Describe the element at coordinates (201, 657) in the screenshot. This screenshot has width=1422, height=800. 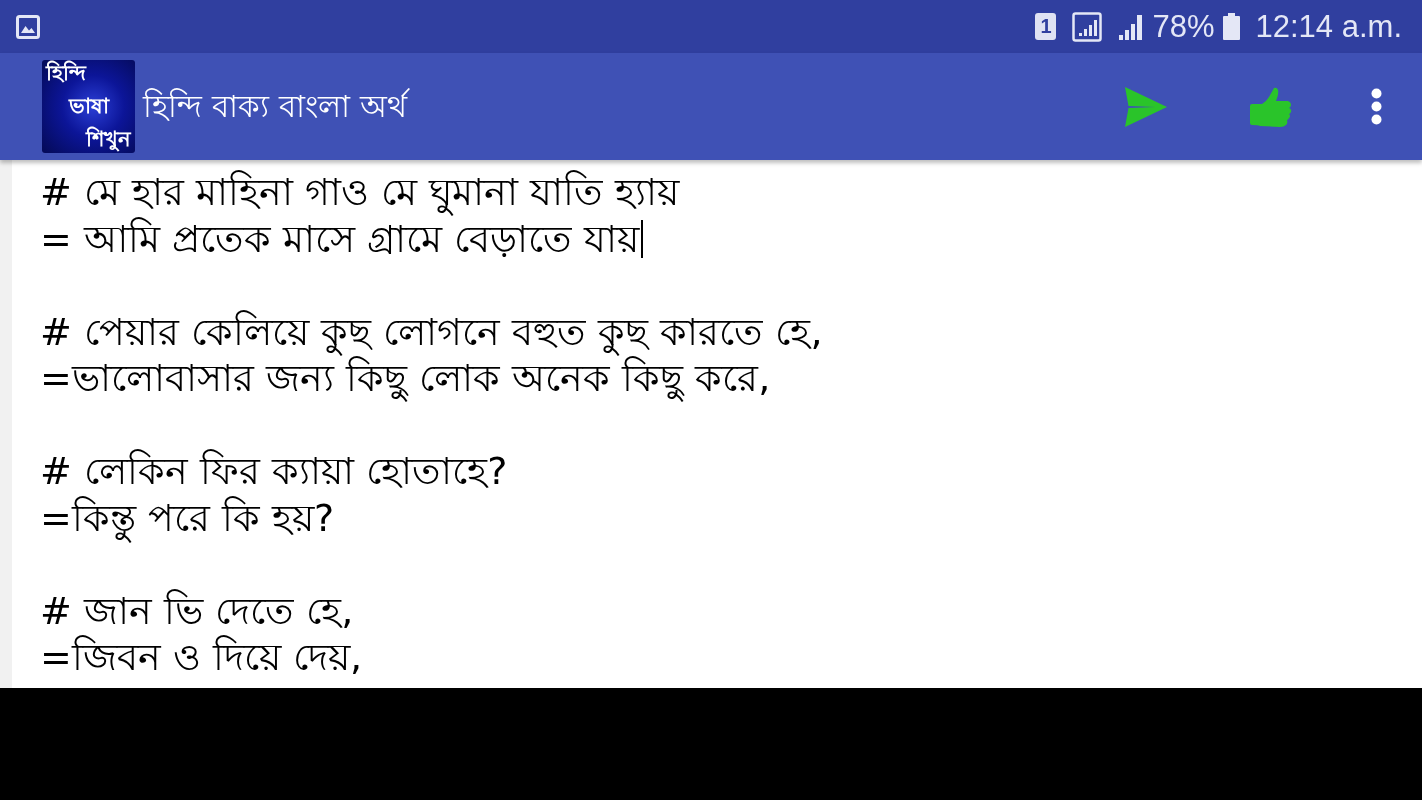
I see `bangla-meaning: =জিবন ও দিয়ে দেয়,` at that location.